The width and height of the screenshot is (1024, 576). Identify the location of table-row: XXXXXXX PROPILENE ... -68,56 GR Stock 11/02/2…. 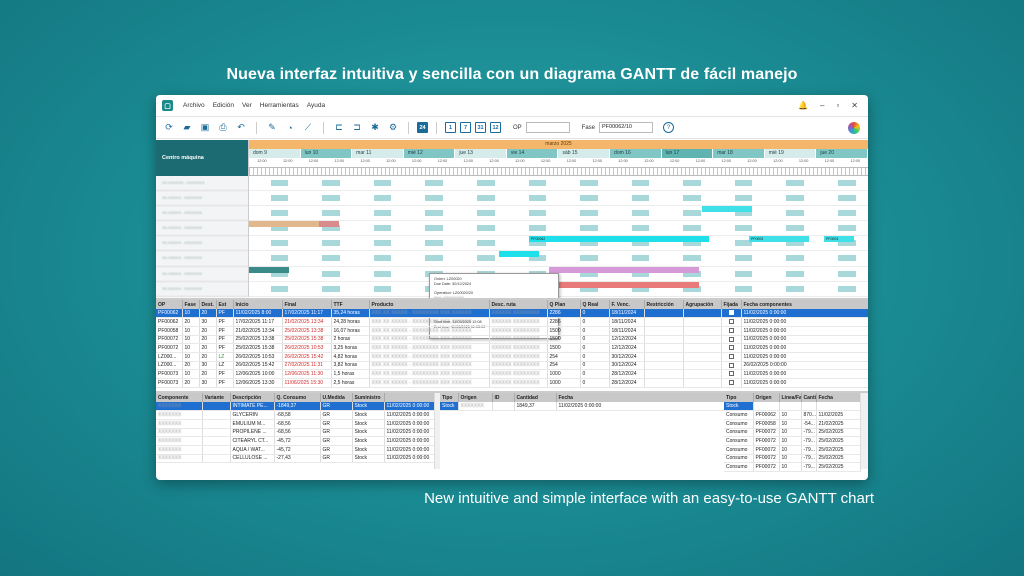
(295, 433).